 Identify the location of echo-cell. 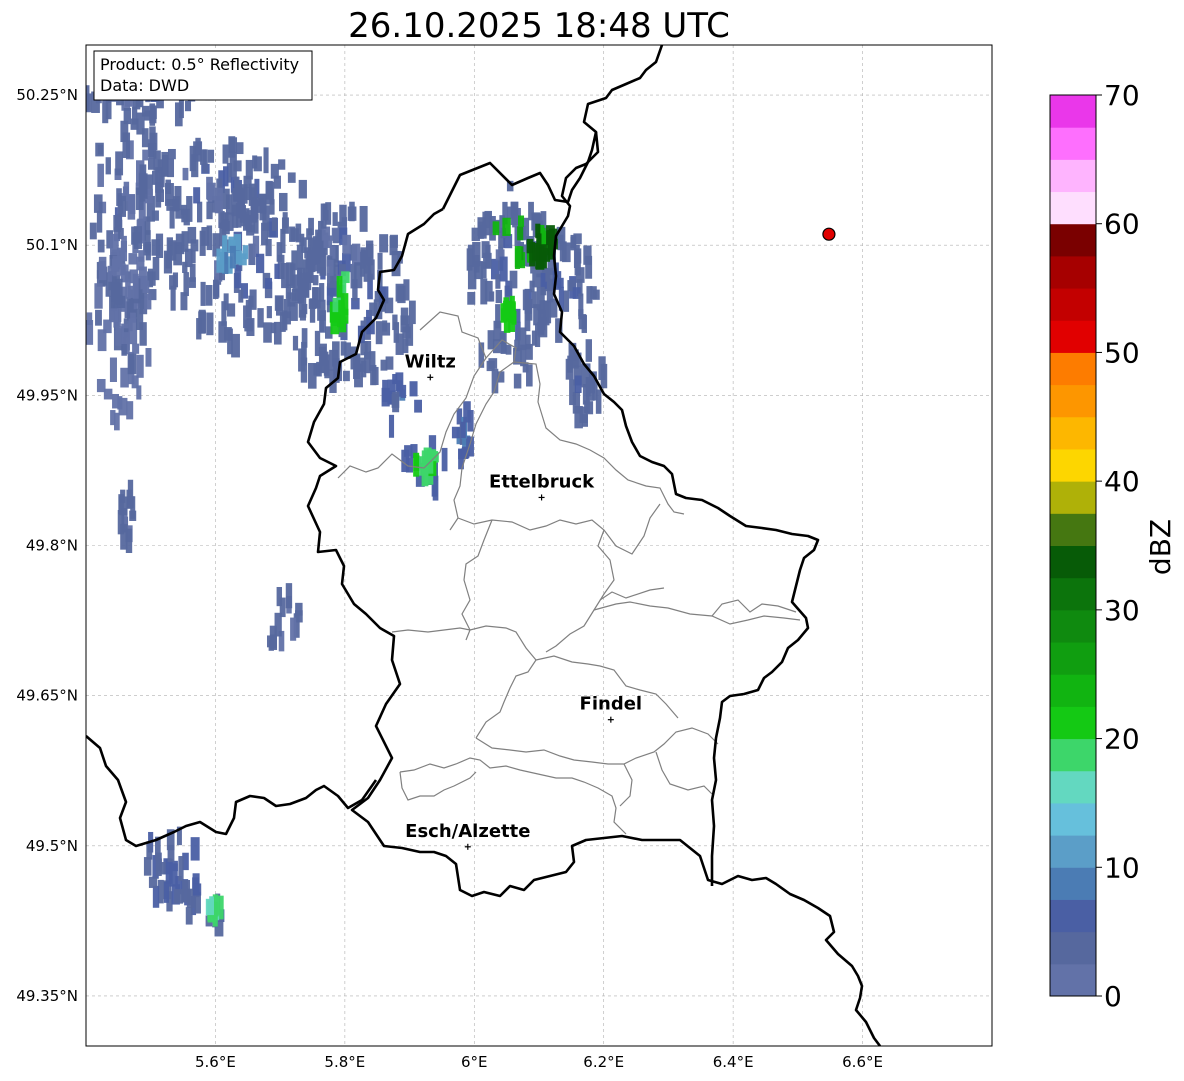
(127, 516).